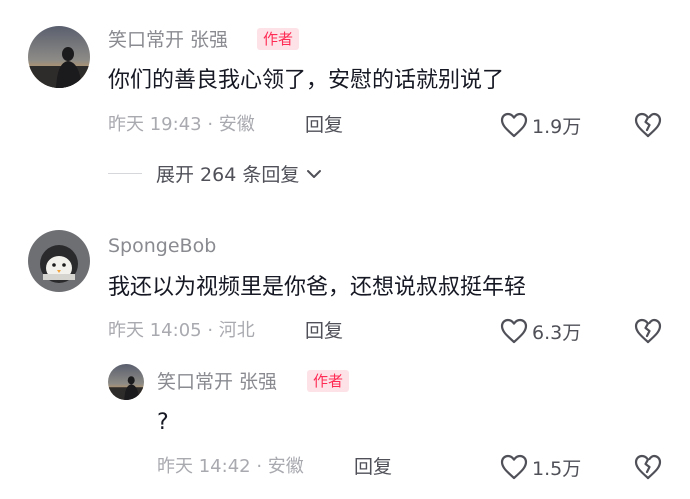 Image resolution: width=690 pixels, height=499 pixels. Describe the element at coordinates (163, 422) in the screenshot. I see `reply-text: ?` at that location.